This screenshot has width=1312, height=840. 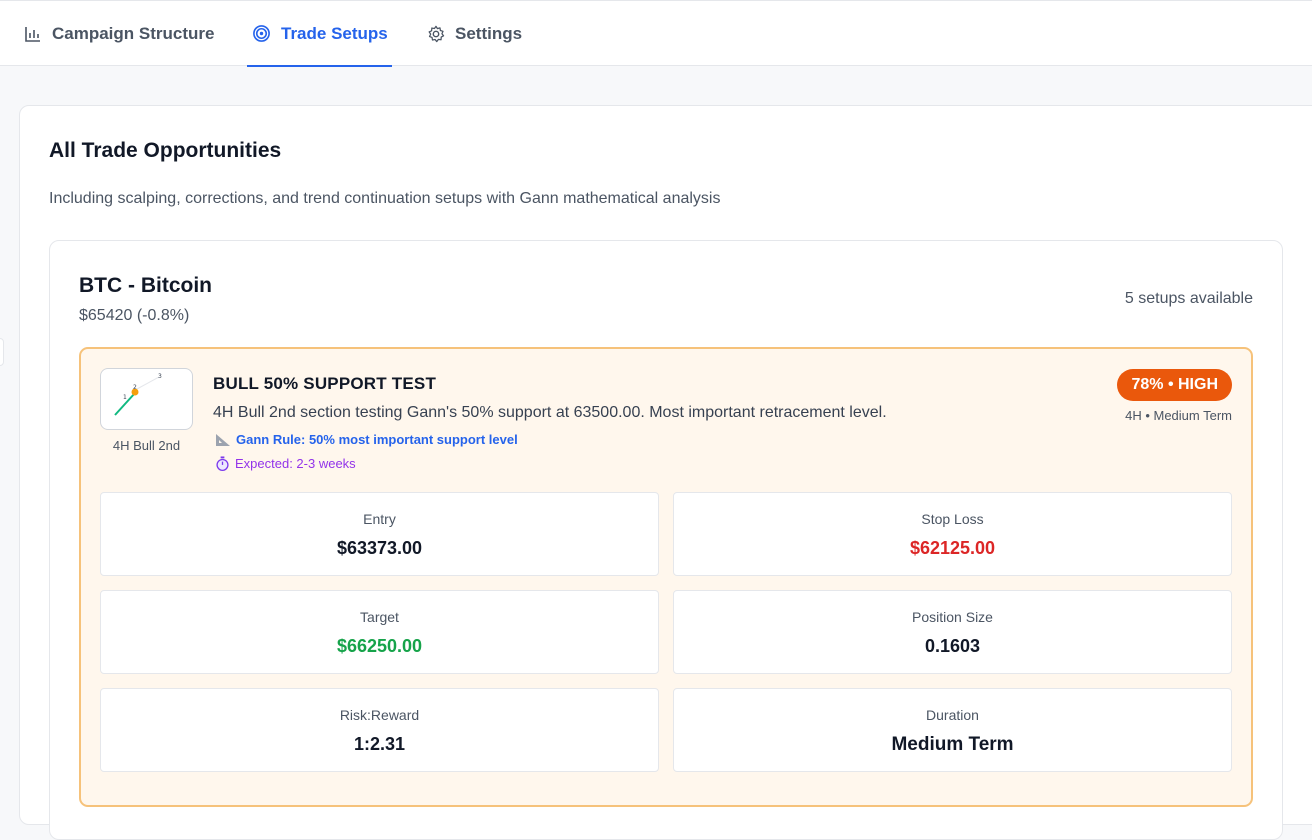 I want to click on page-title: All Trade Opportunities, so click(x=165, y=150).